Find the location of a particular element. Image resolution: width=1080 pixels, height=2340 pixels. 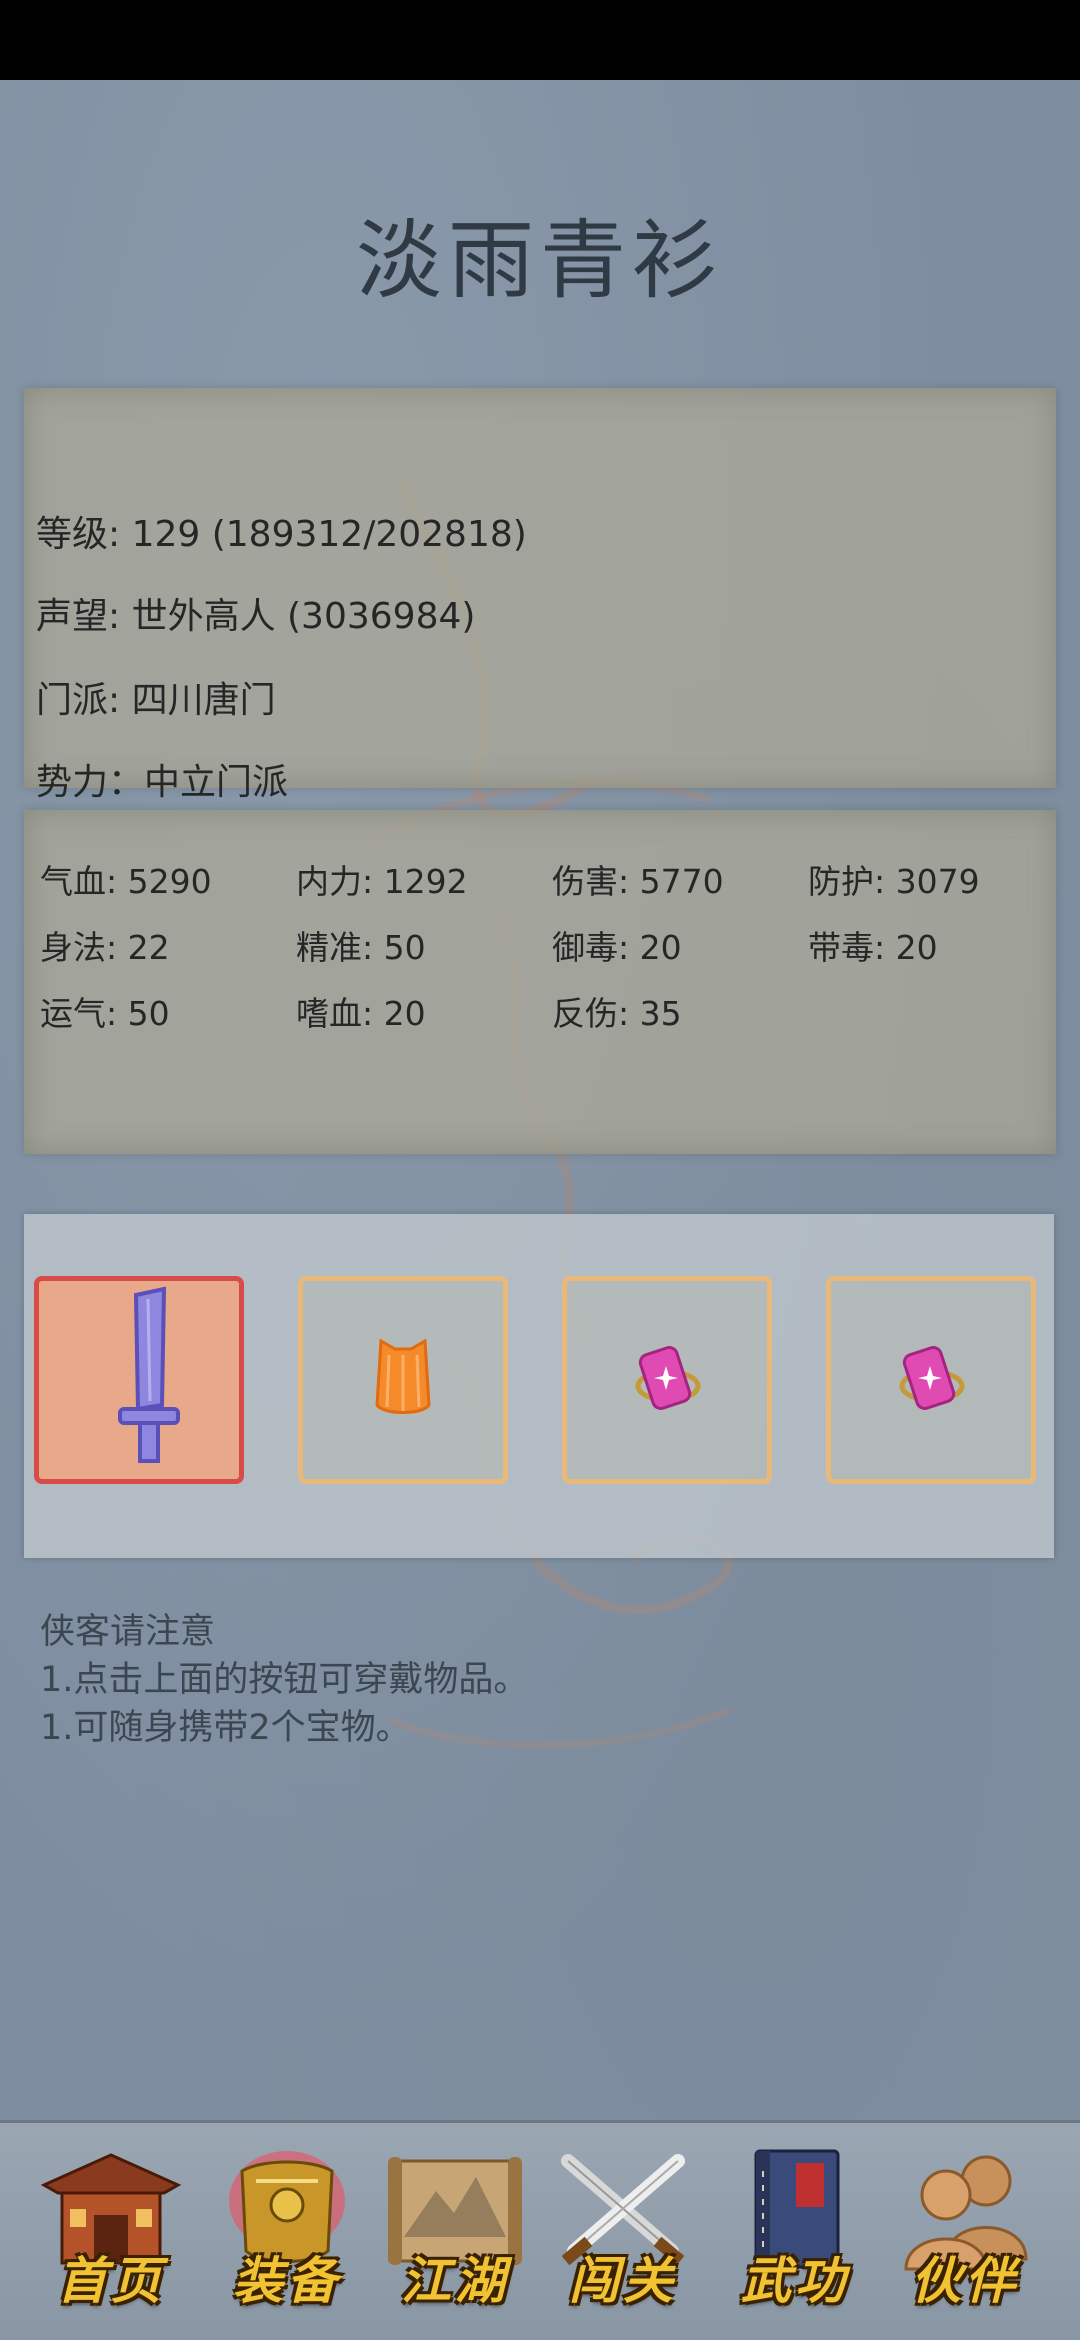

stat-poison: 带毒: 20 is located at coordinates (873, 947).